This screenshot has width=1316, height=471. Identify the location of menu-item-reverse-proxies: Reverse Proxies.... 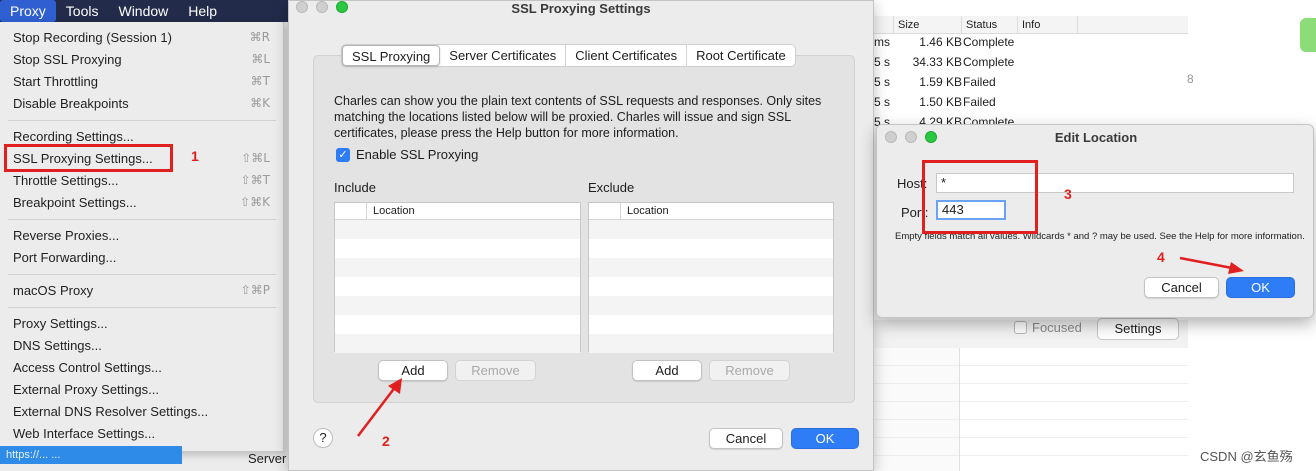
(142, 235).